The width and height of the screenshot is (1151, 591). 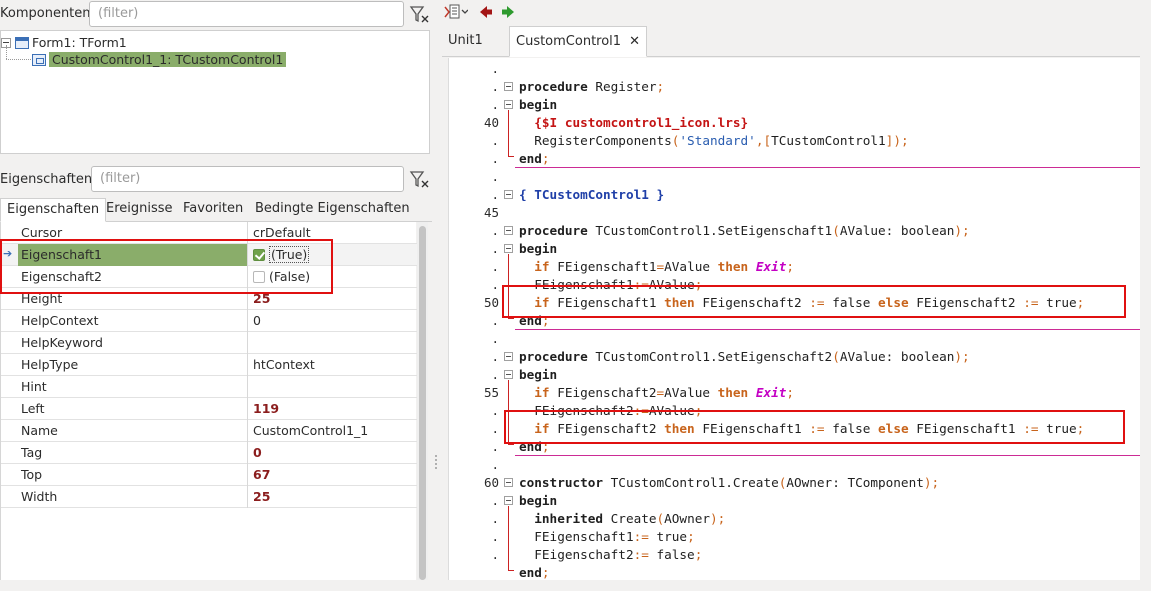 I want to click on code-line: if FEigenschaft2=AValue then Exit;, so click(x=656, y=393).